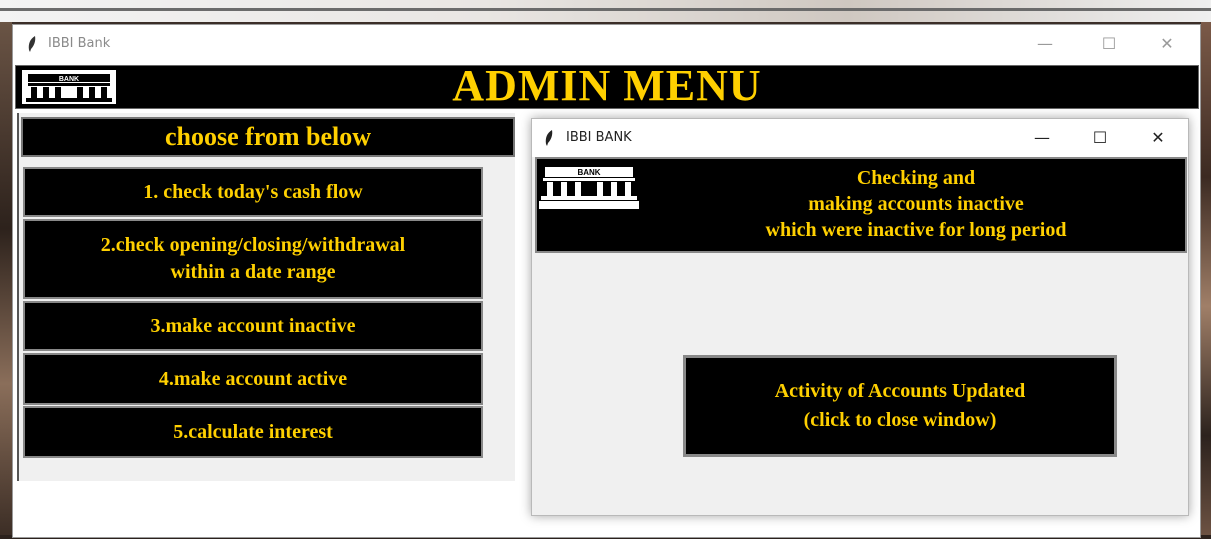 The height and width of the screenshot is (539, 1211). Describe the element at coordinates (1045, 44) in the screenshot. I see `minimize-button: —` at that location.